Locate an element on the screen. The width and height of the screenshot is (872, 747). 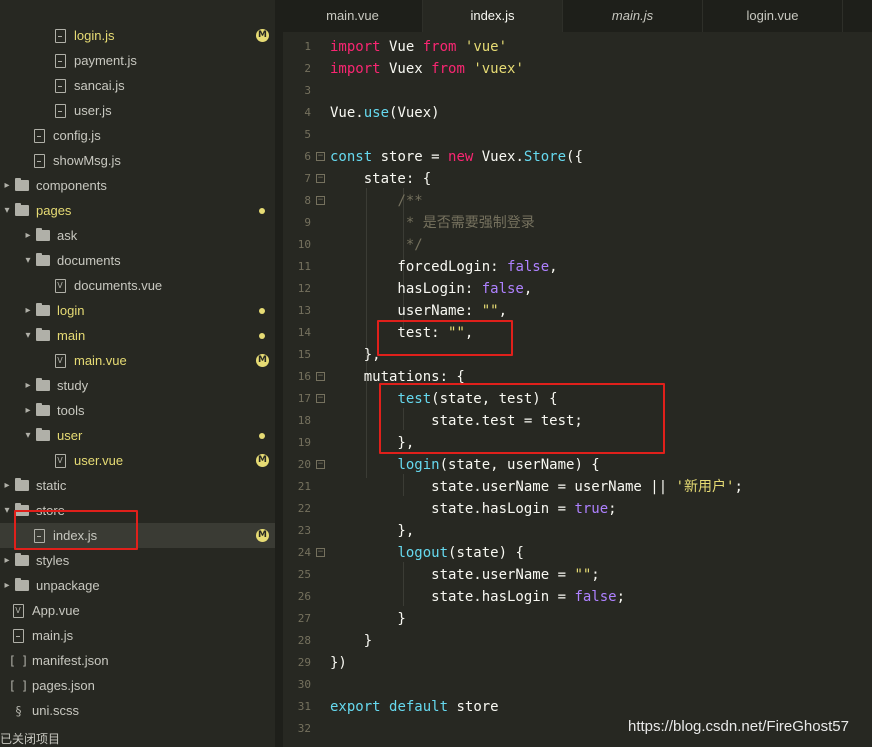
code-line-18: 18 state.test = test; is located at coordinates (440, 421).